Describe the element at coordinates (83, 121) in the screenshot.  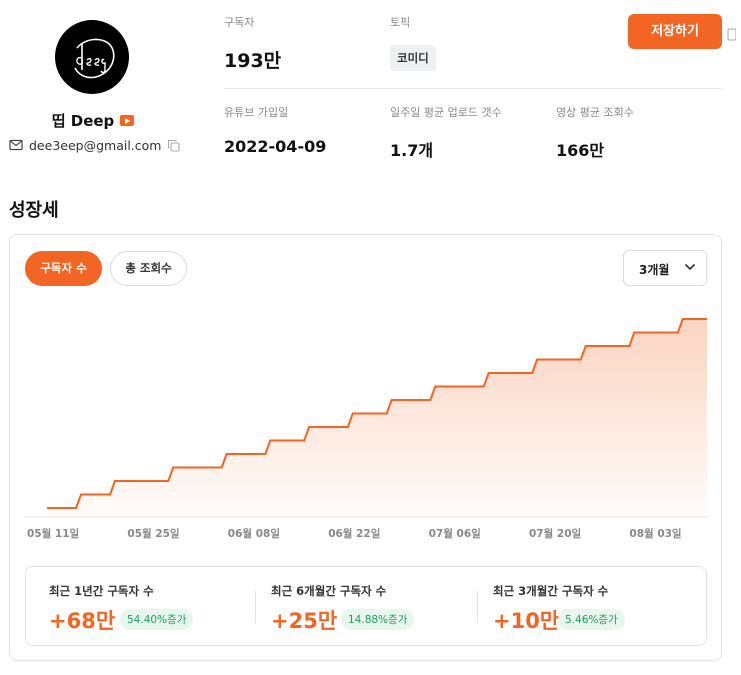
I see `channel-name-text: 띱 Deep` at that location.